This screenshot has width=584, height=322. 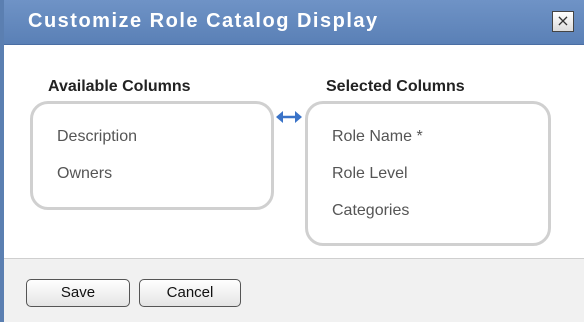 What do you see at coordinates (370, 211) in the screenshot?
I see `list-item-categories: Categories` at bounding box center [370, 211].